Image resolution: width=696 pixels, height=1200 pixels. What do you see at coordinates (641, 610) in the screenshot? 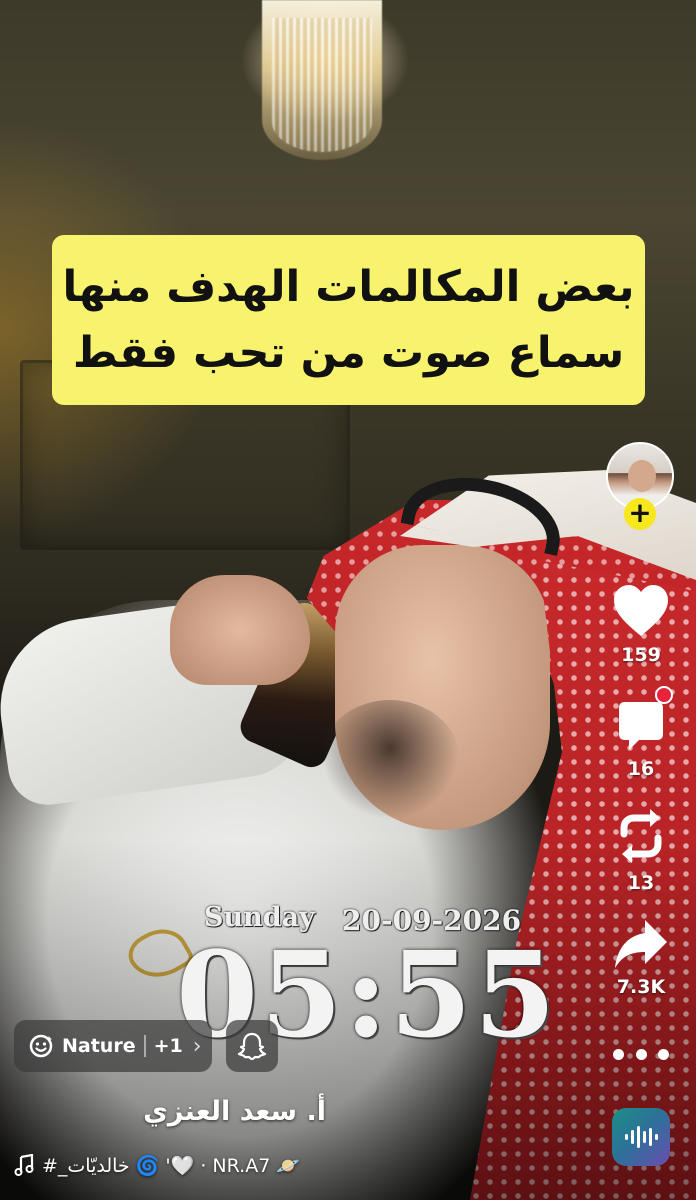
I see `heart-icon` at bounding box center [641, 610].